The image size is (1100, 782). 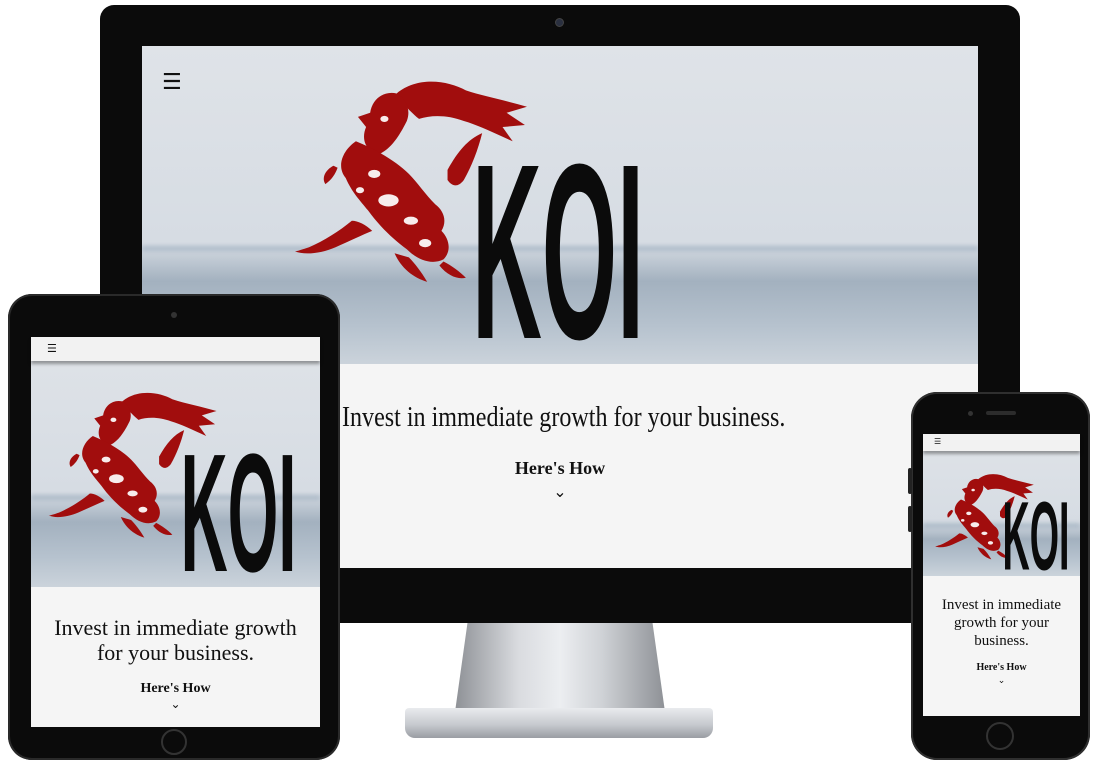 I want to click on tablet-home-button, so click(x=174, y=742).